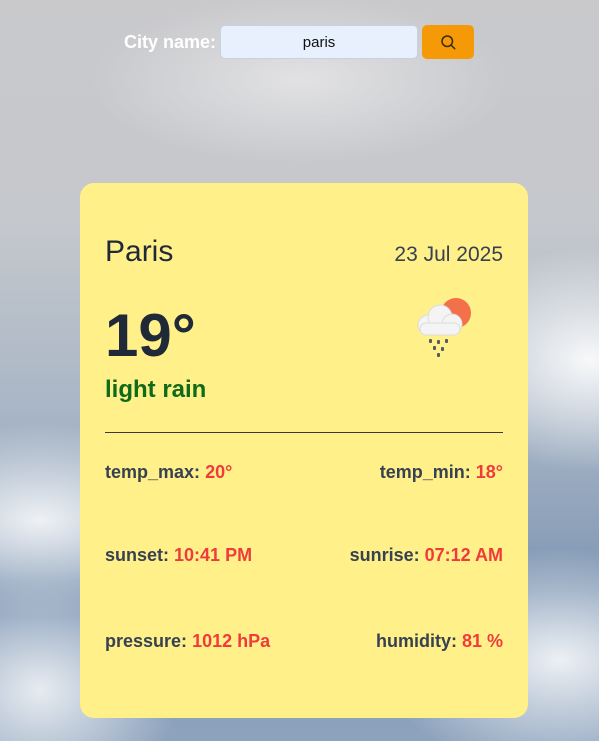 This screenshot has height=741, width=599. What do you see at coordinates (146, 641) in the screenshot?
I see `pressure-label: pressure:` at bounding box center [146, 641].